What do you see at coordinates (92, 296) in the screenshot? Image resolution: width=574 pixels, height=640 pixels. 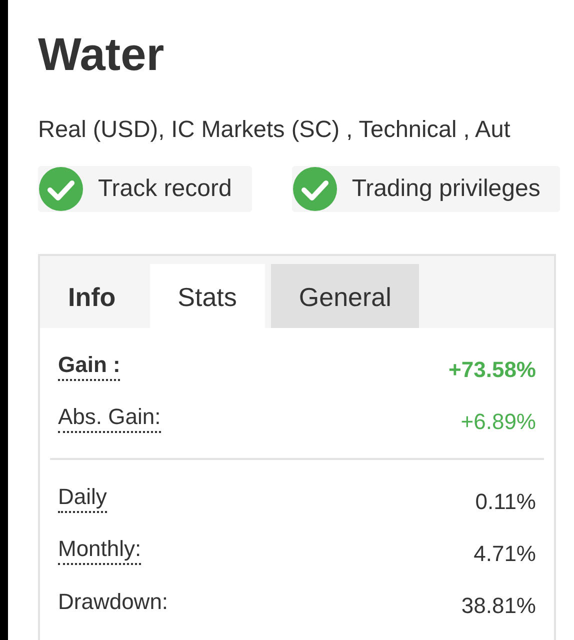 I see `tab: Info` at bounding box center [92, 296].